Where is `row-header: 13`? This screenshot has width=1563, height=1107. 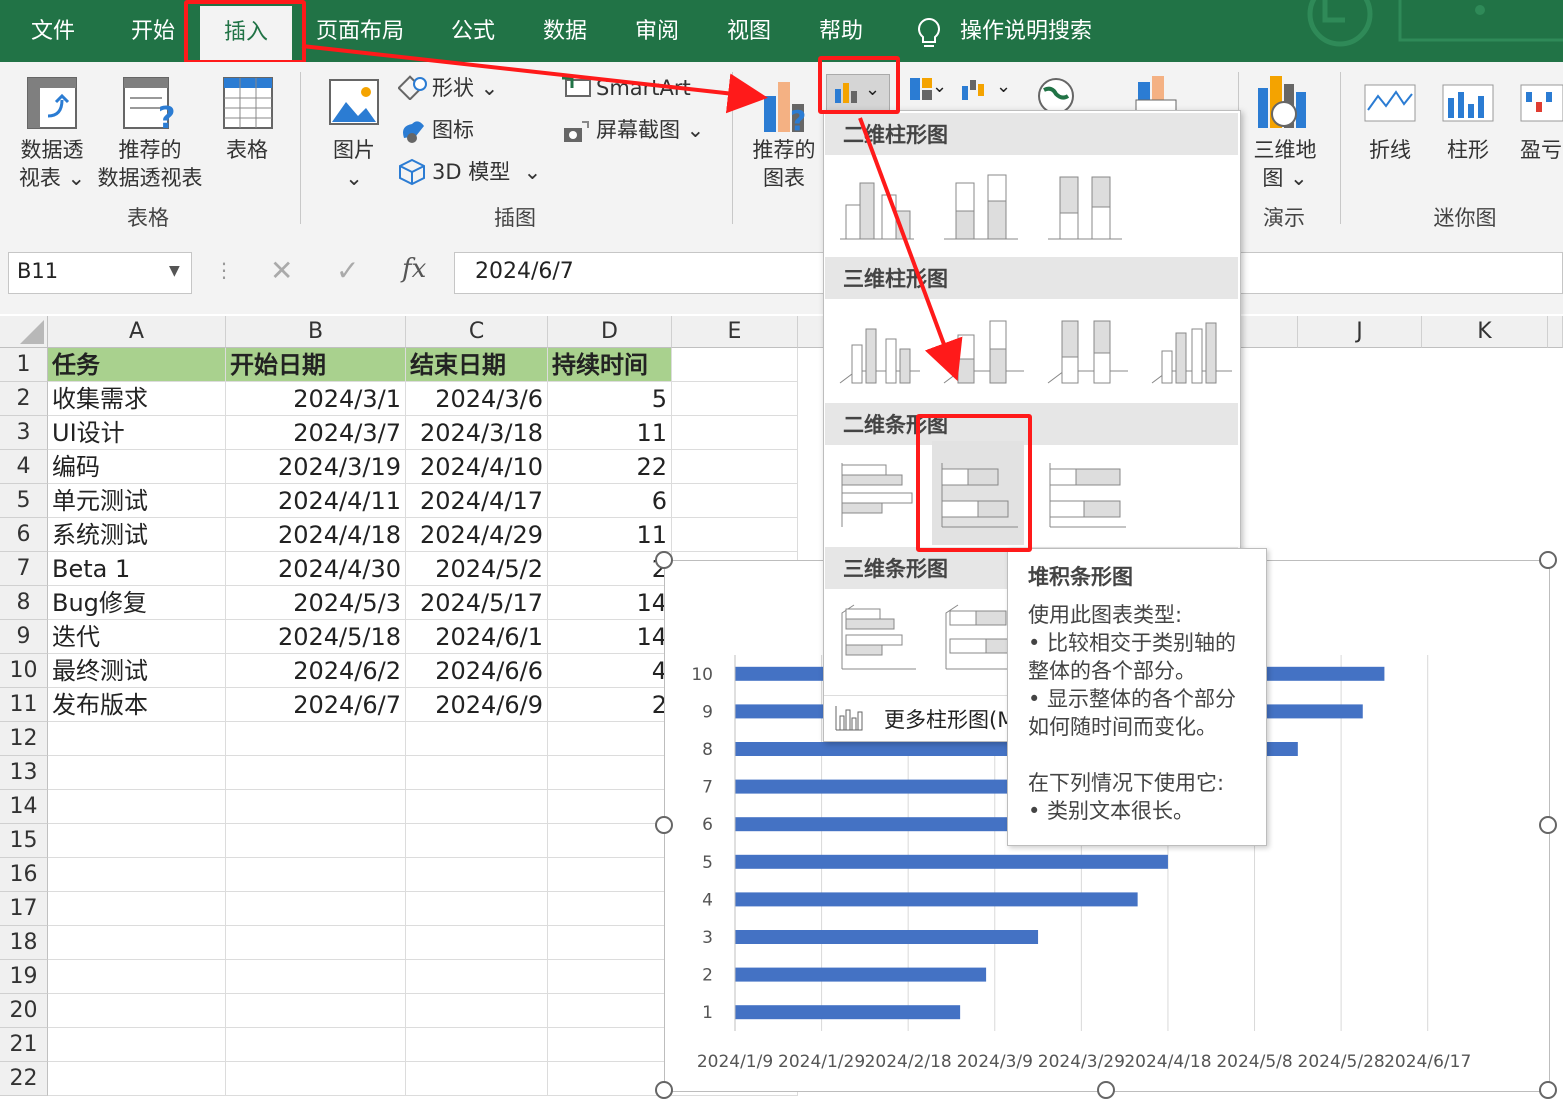 row-header: 13 is located at coordinates (24, 773).